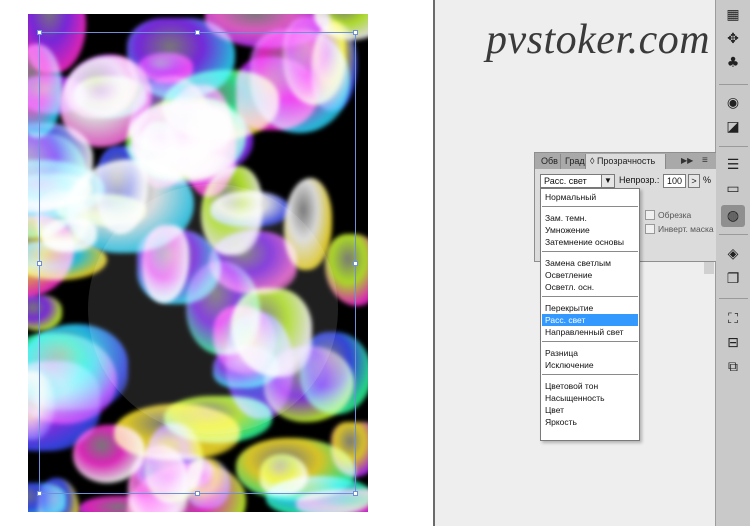 Image resolution: width=750 pixels, height=526 pixels. Describe the element at coordinates (590, 242) in the screenshot. I see `blend-option: Затемнение основы` at that location.